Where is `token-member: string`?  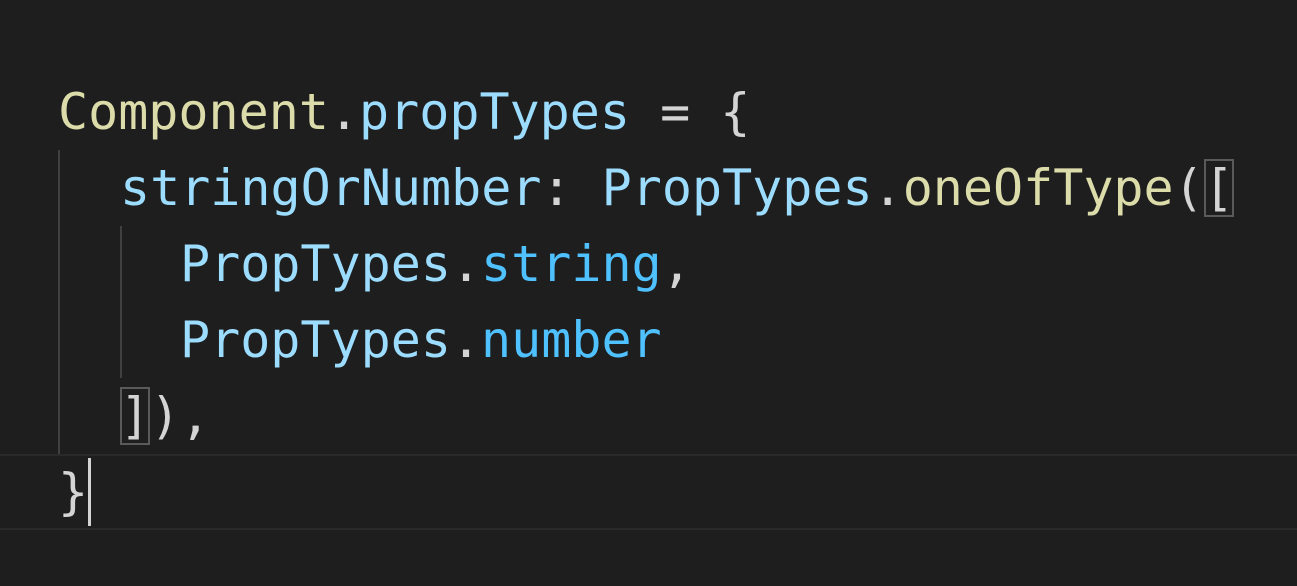 token-member: string is located at coordinates (571, 264).